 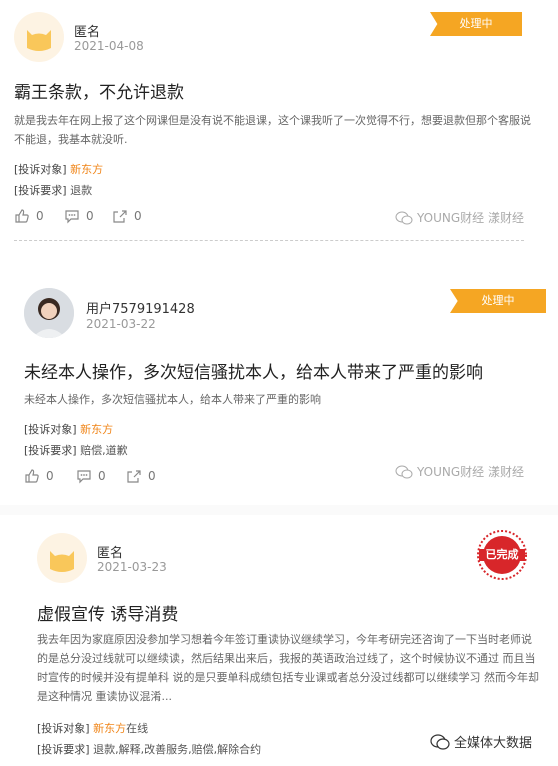 I want to click on status-seal: 已完成, so click(x=502, y=555).